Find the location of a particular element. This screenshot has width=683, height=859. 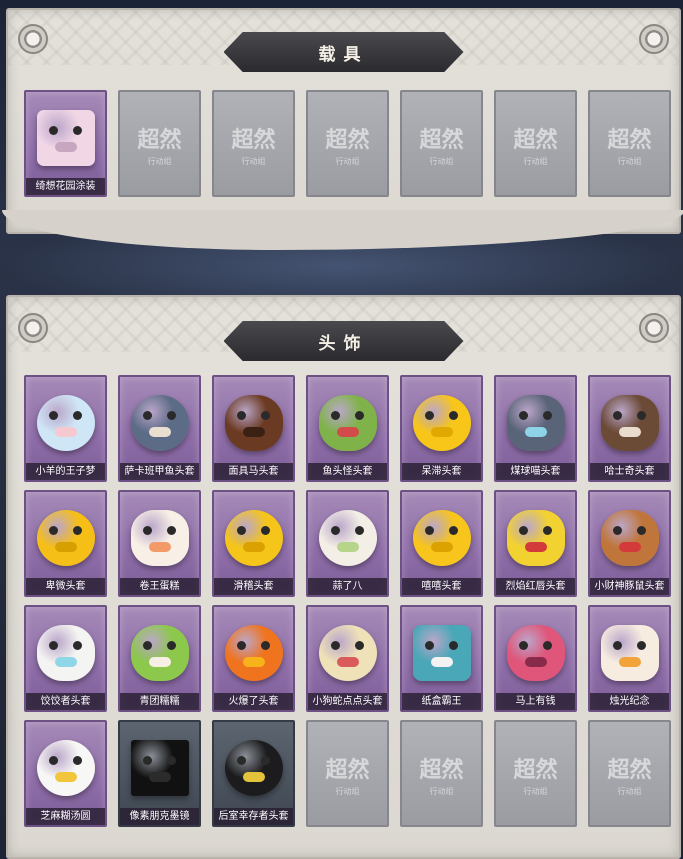

item-slot: 煤球喵头套 is located at coordinates (535, 428).